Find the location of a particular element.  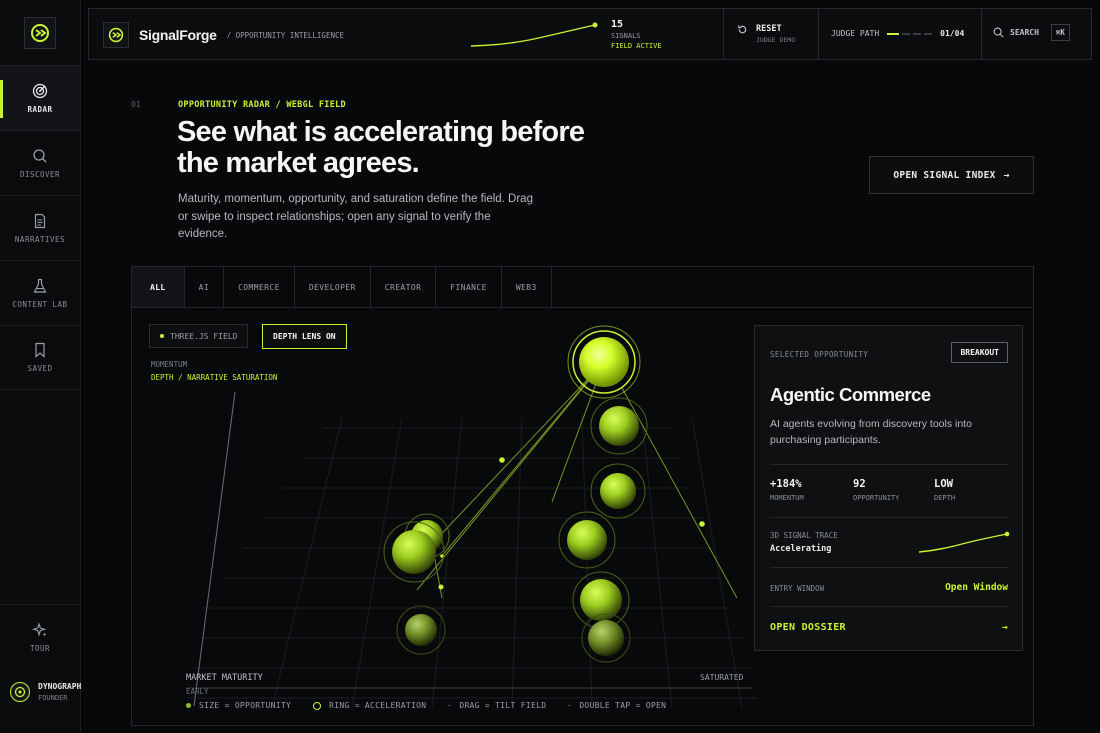

rail-item-tour: TOUR is located at coordinates (40, 637).